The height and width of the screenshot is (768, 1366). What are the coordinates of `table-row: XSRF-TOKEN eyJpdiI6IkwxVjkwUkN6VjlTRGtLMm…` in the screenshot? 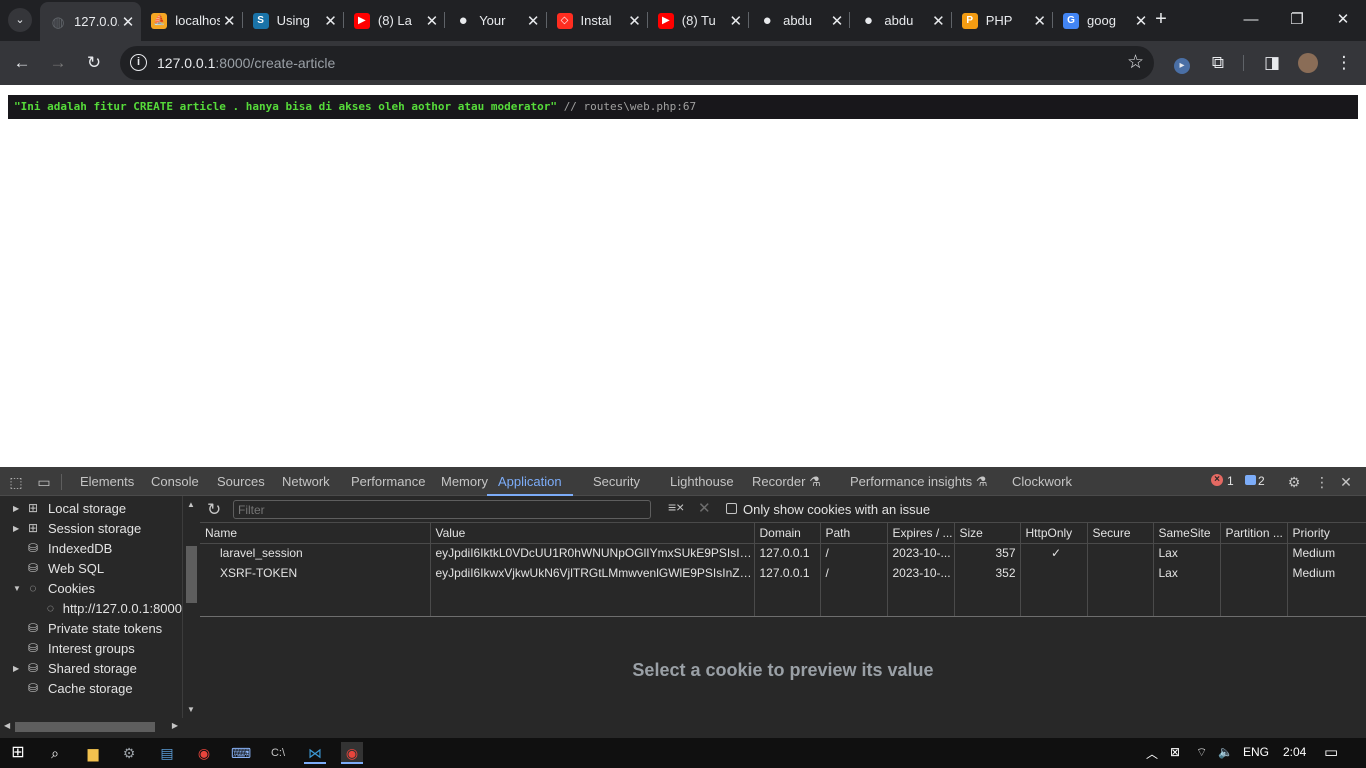 It's located at (783, 573).